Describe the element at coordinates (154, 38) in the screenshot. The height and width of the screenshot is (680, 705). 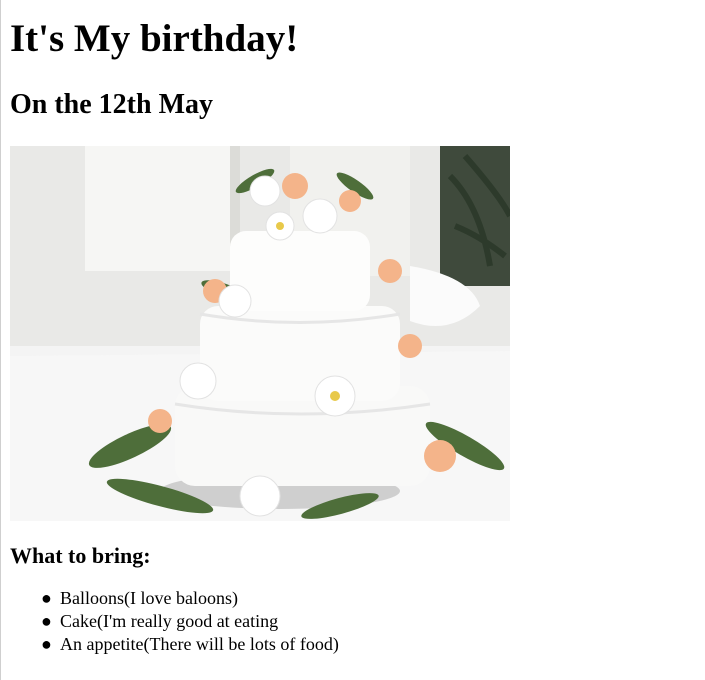
I see `page-title: It's My birthday!` at that location.